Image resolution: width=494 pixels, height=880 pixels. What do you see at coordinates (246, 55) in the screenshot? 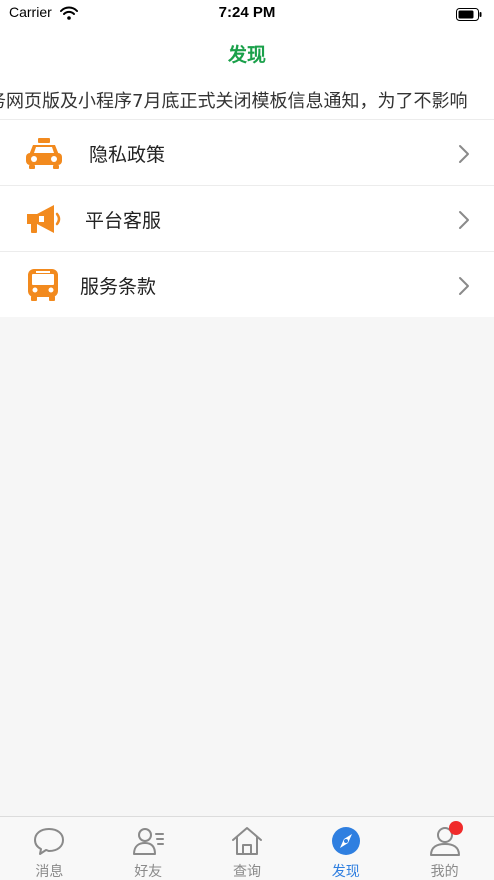
I see `page-title: 发现` at bounding box center [246, 55].